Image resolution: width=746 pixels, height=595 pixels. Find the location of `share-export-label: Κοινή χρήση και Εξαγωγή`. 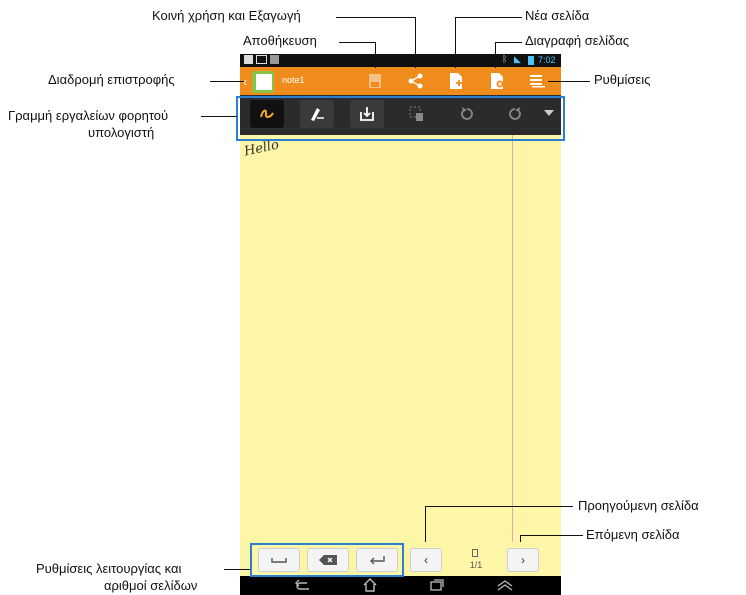

share-export-label: Κοινή χρήση και Εξαγωγή is located at coordinates (226, 15).